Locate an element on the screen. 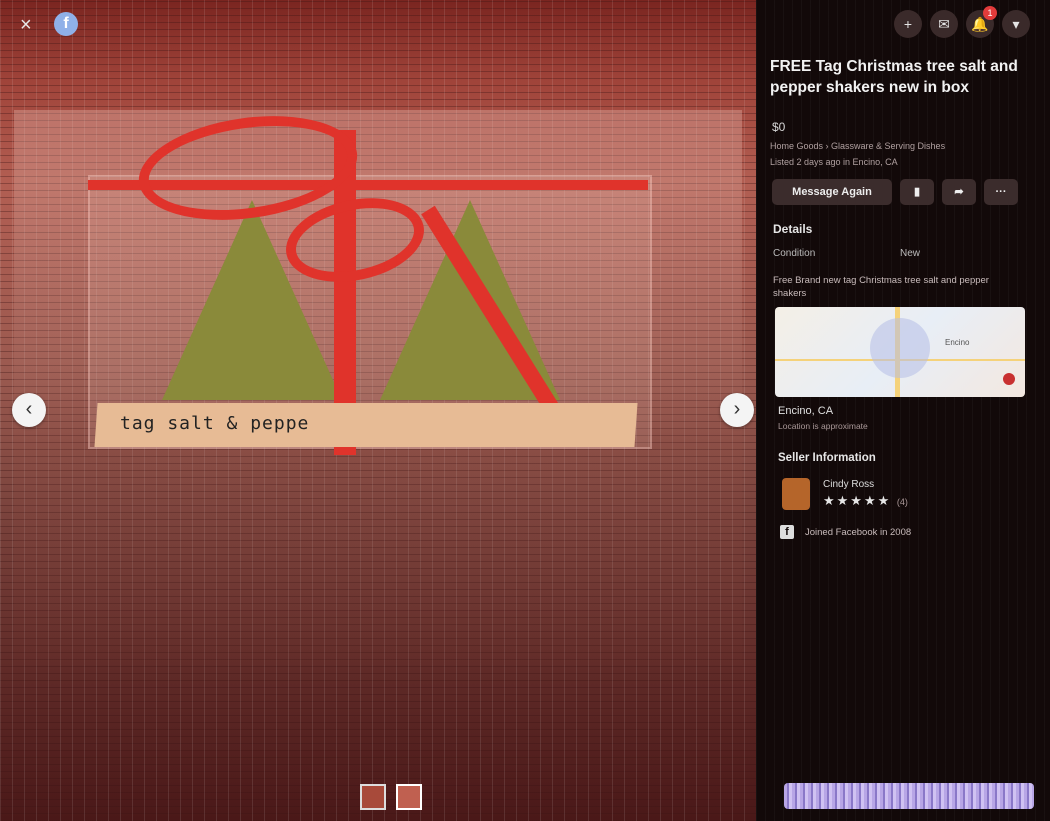 This screenshot has height=821, width=1050. condition-label: Condition is located at coordinates (794, 253).